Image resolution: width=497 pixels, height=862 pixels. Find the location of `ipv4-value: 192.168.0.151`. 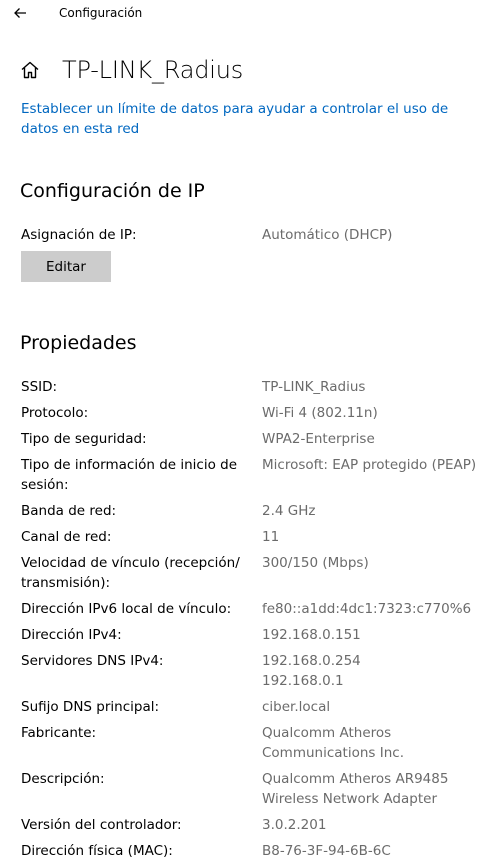

ipv4-value: 192.168.0.151 is located at coordinates (311, 635).